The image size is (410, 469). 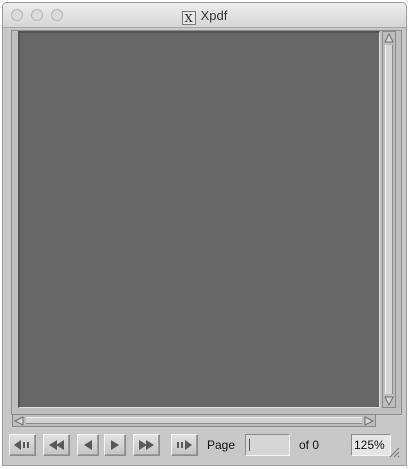 I want to click on scroll-left-arrow-icon, so click(x=19, y=421).